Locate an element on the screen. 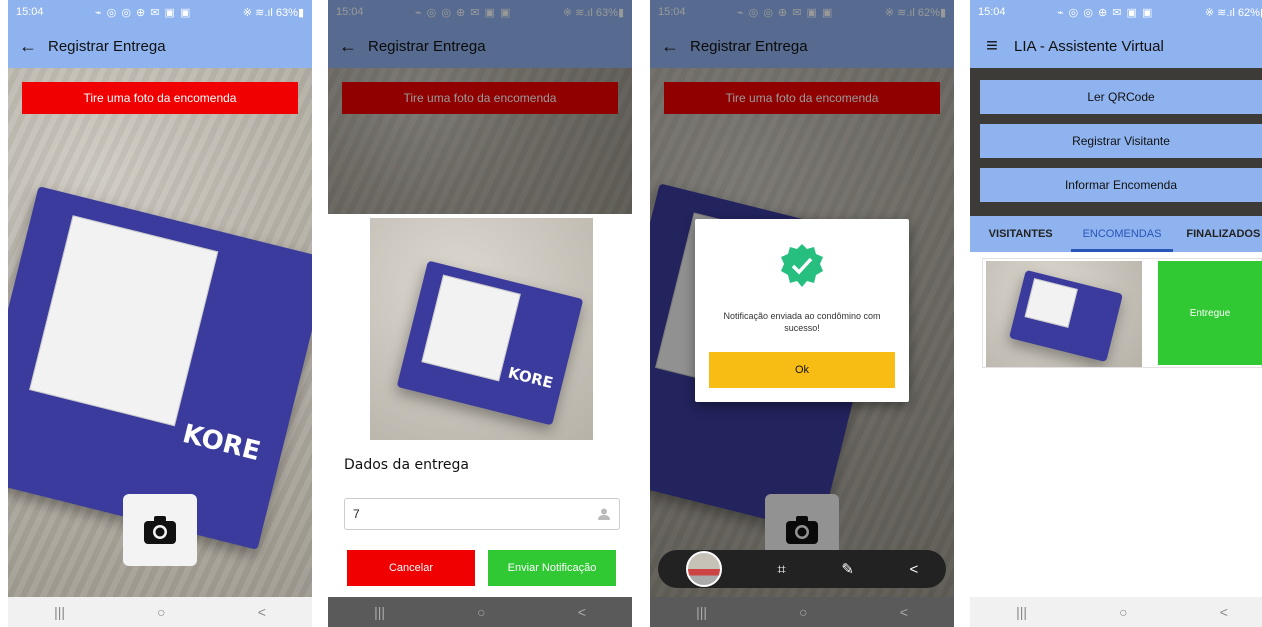  crop-icon: ⌗ is located at coordinates (781, 569).